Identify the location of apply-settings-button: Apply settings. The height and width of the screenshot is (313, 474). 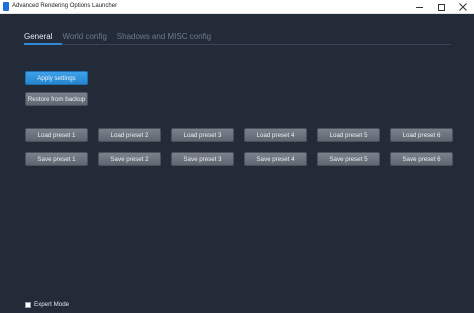
(56, 78).